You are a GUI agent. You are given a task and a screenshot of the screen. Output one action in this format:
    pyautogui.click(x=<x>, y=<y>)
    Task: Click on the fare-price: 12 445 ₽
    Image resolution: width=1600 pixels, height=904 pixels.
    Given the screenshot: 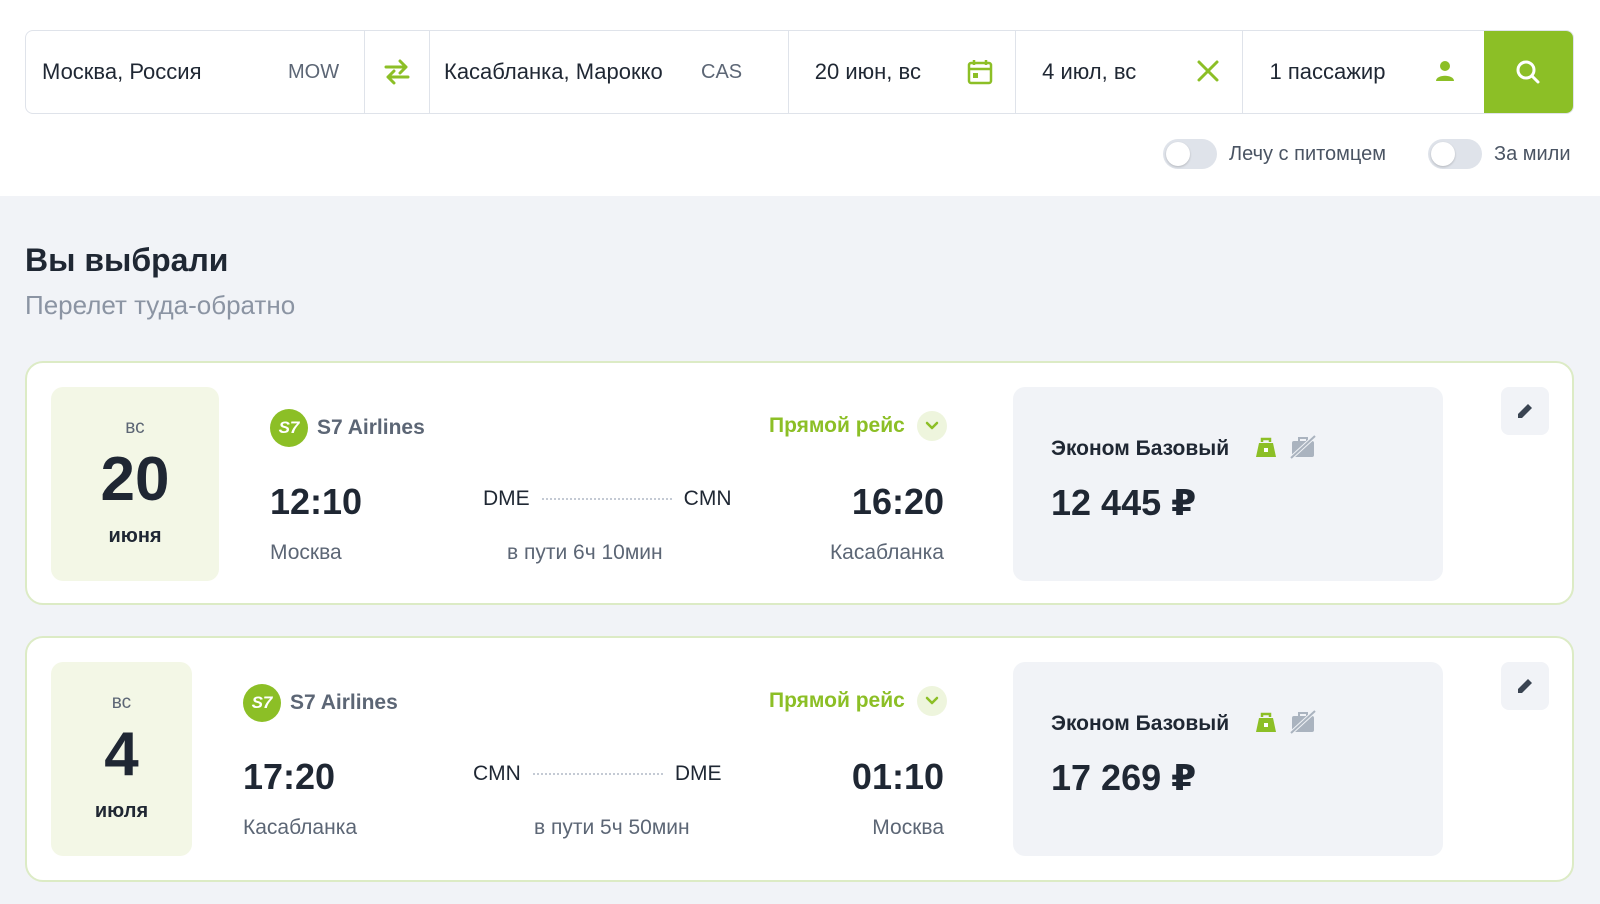 What is the action you would take?
    pyautogui.click(x=1124, y=502)
    